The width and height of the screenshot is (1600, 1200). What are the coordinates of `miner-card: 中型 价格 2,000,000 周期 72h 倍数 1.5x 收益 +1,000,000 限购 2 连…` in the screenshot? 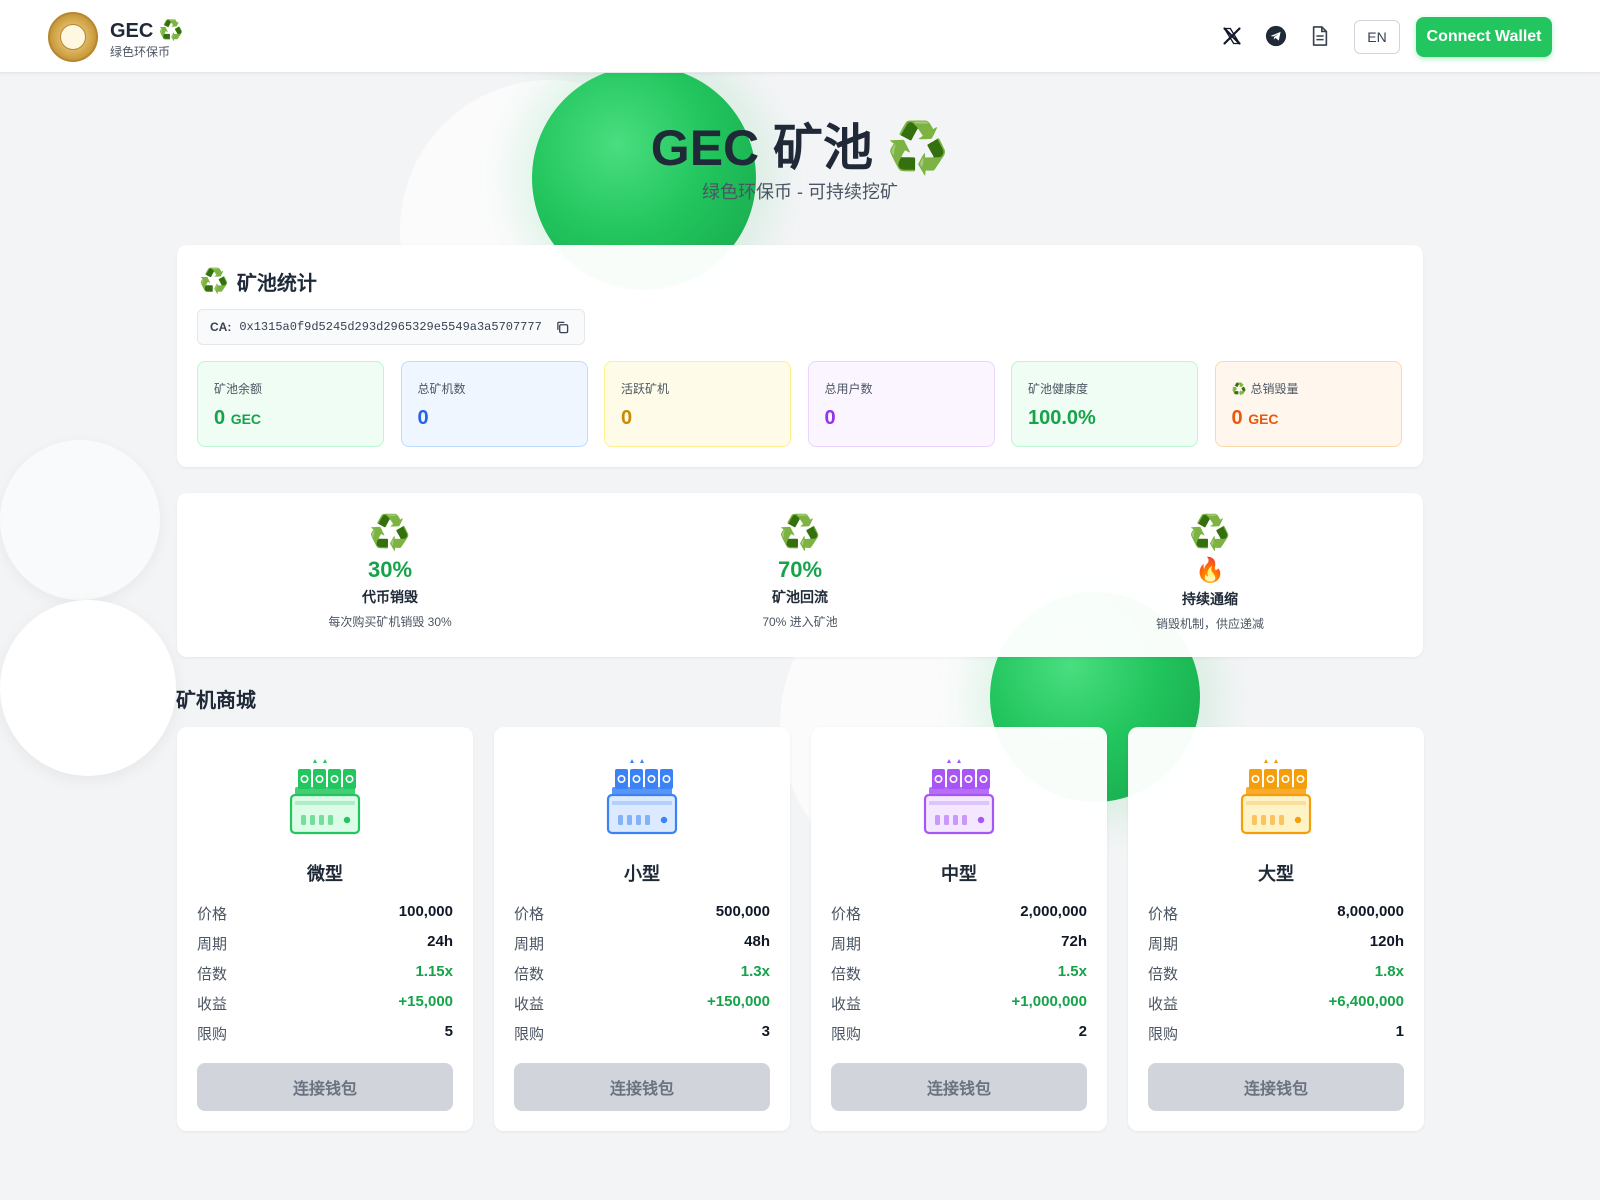 It's located at (959, 929).